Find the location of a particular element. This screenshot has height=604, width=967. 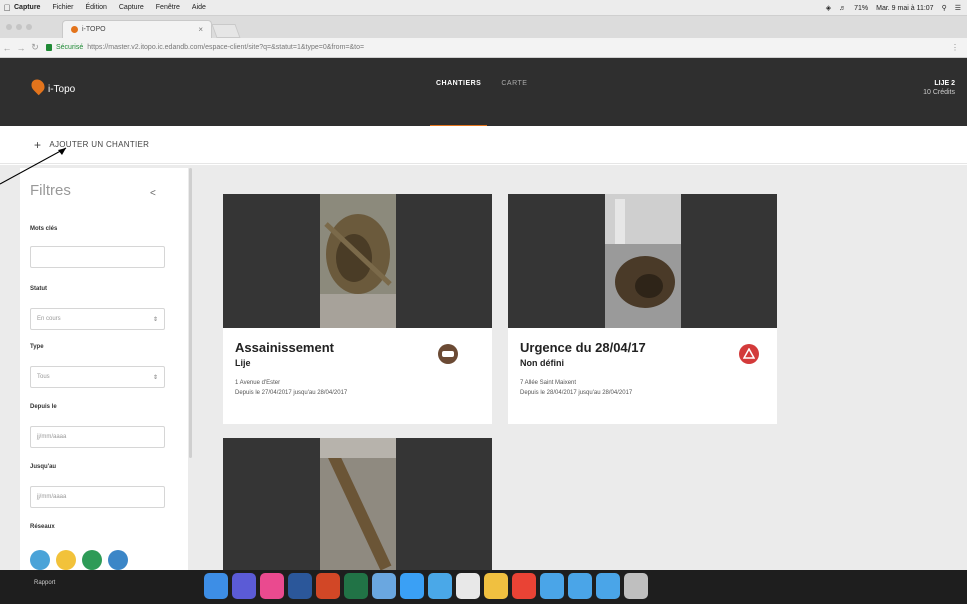

status-label: Statut is located at coordinates (38, 289).